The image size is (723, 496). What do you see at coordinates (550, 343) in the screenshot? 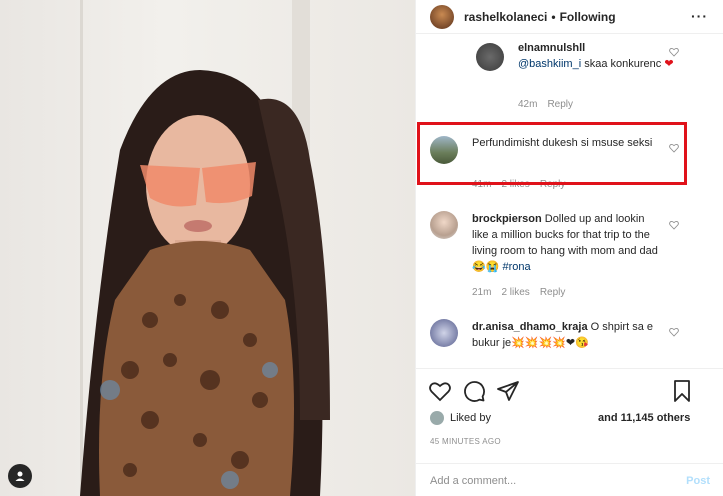
I see `comment-emoji: 💥💥💥💥❤😘` at bounding box center [550, 343].